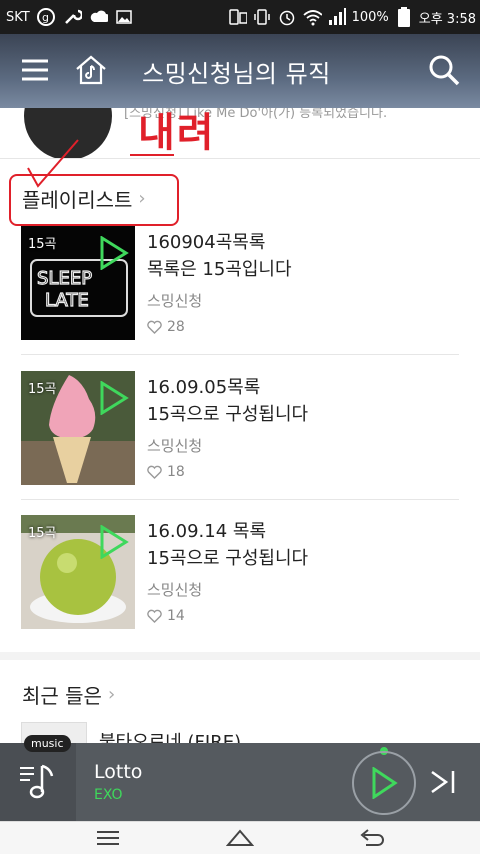 The height and width of the screenshot is (854, 480). I want to click on music-home-button, so click(91, 70).